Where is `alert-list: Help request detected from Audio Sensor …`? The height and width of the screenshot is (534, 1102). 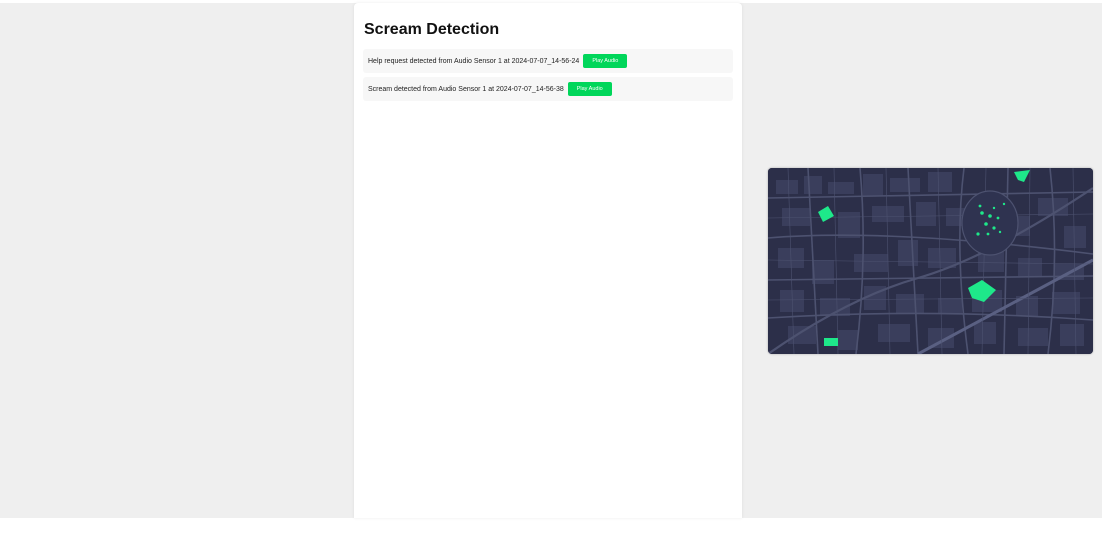 alert-list: Help request detected from Audio Sensor … is located at coordinates (548, 77).